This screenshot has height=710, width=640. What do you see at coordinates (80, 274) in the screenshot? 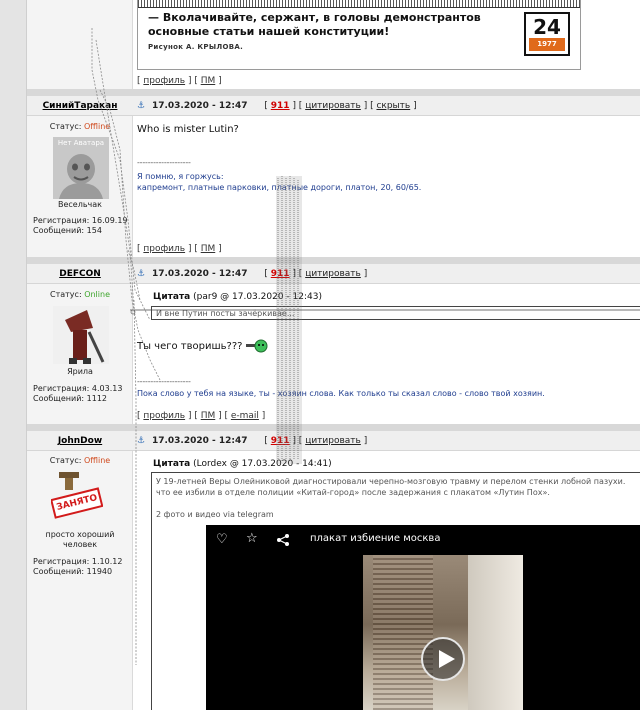
I see `author-name: DEFCON` at bounding box center [80, 274].